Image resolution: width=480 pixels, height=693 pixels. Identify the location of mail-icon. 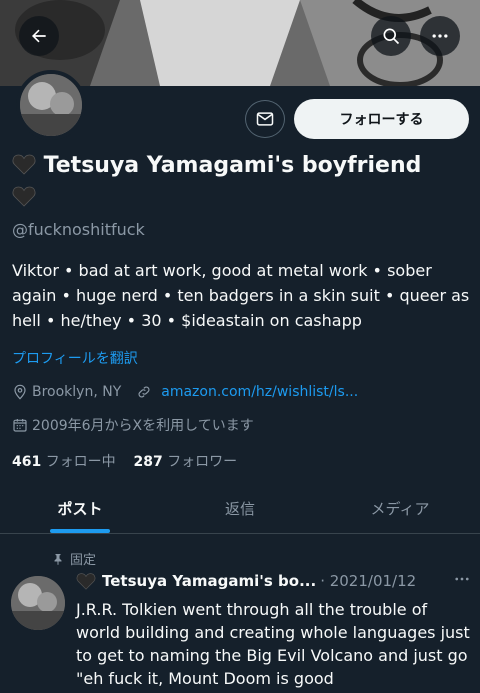
(265, 119).